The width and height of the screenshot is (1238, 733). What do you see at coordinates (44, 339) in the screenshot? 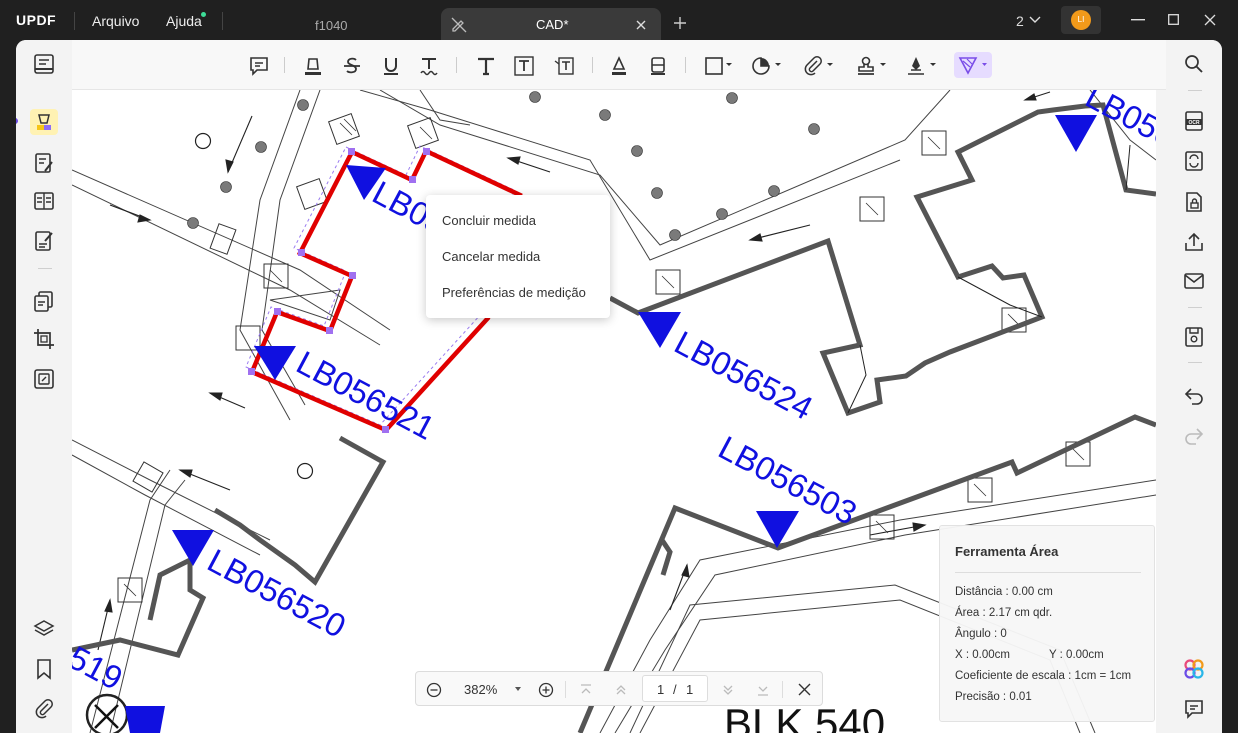
I see `crop-icon` at bounding box center [44, 339].